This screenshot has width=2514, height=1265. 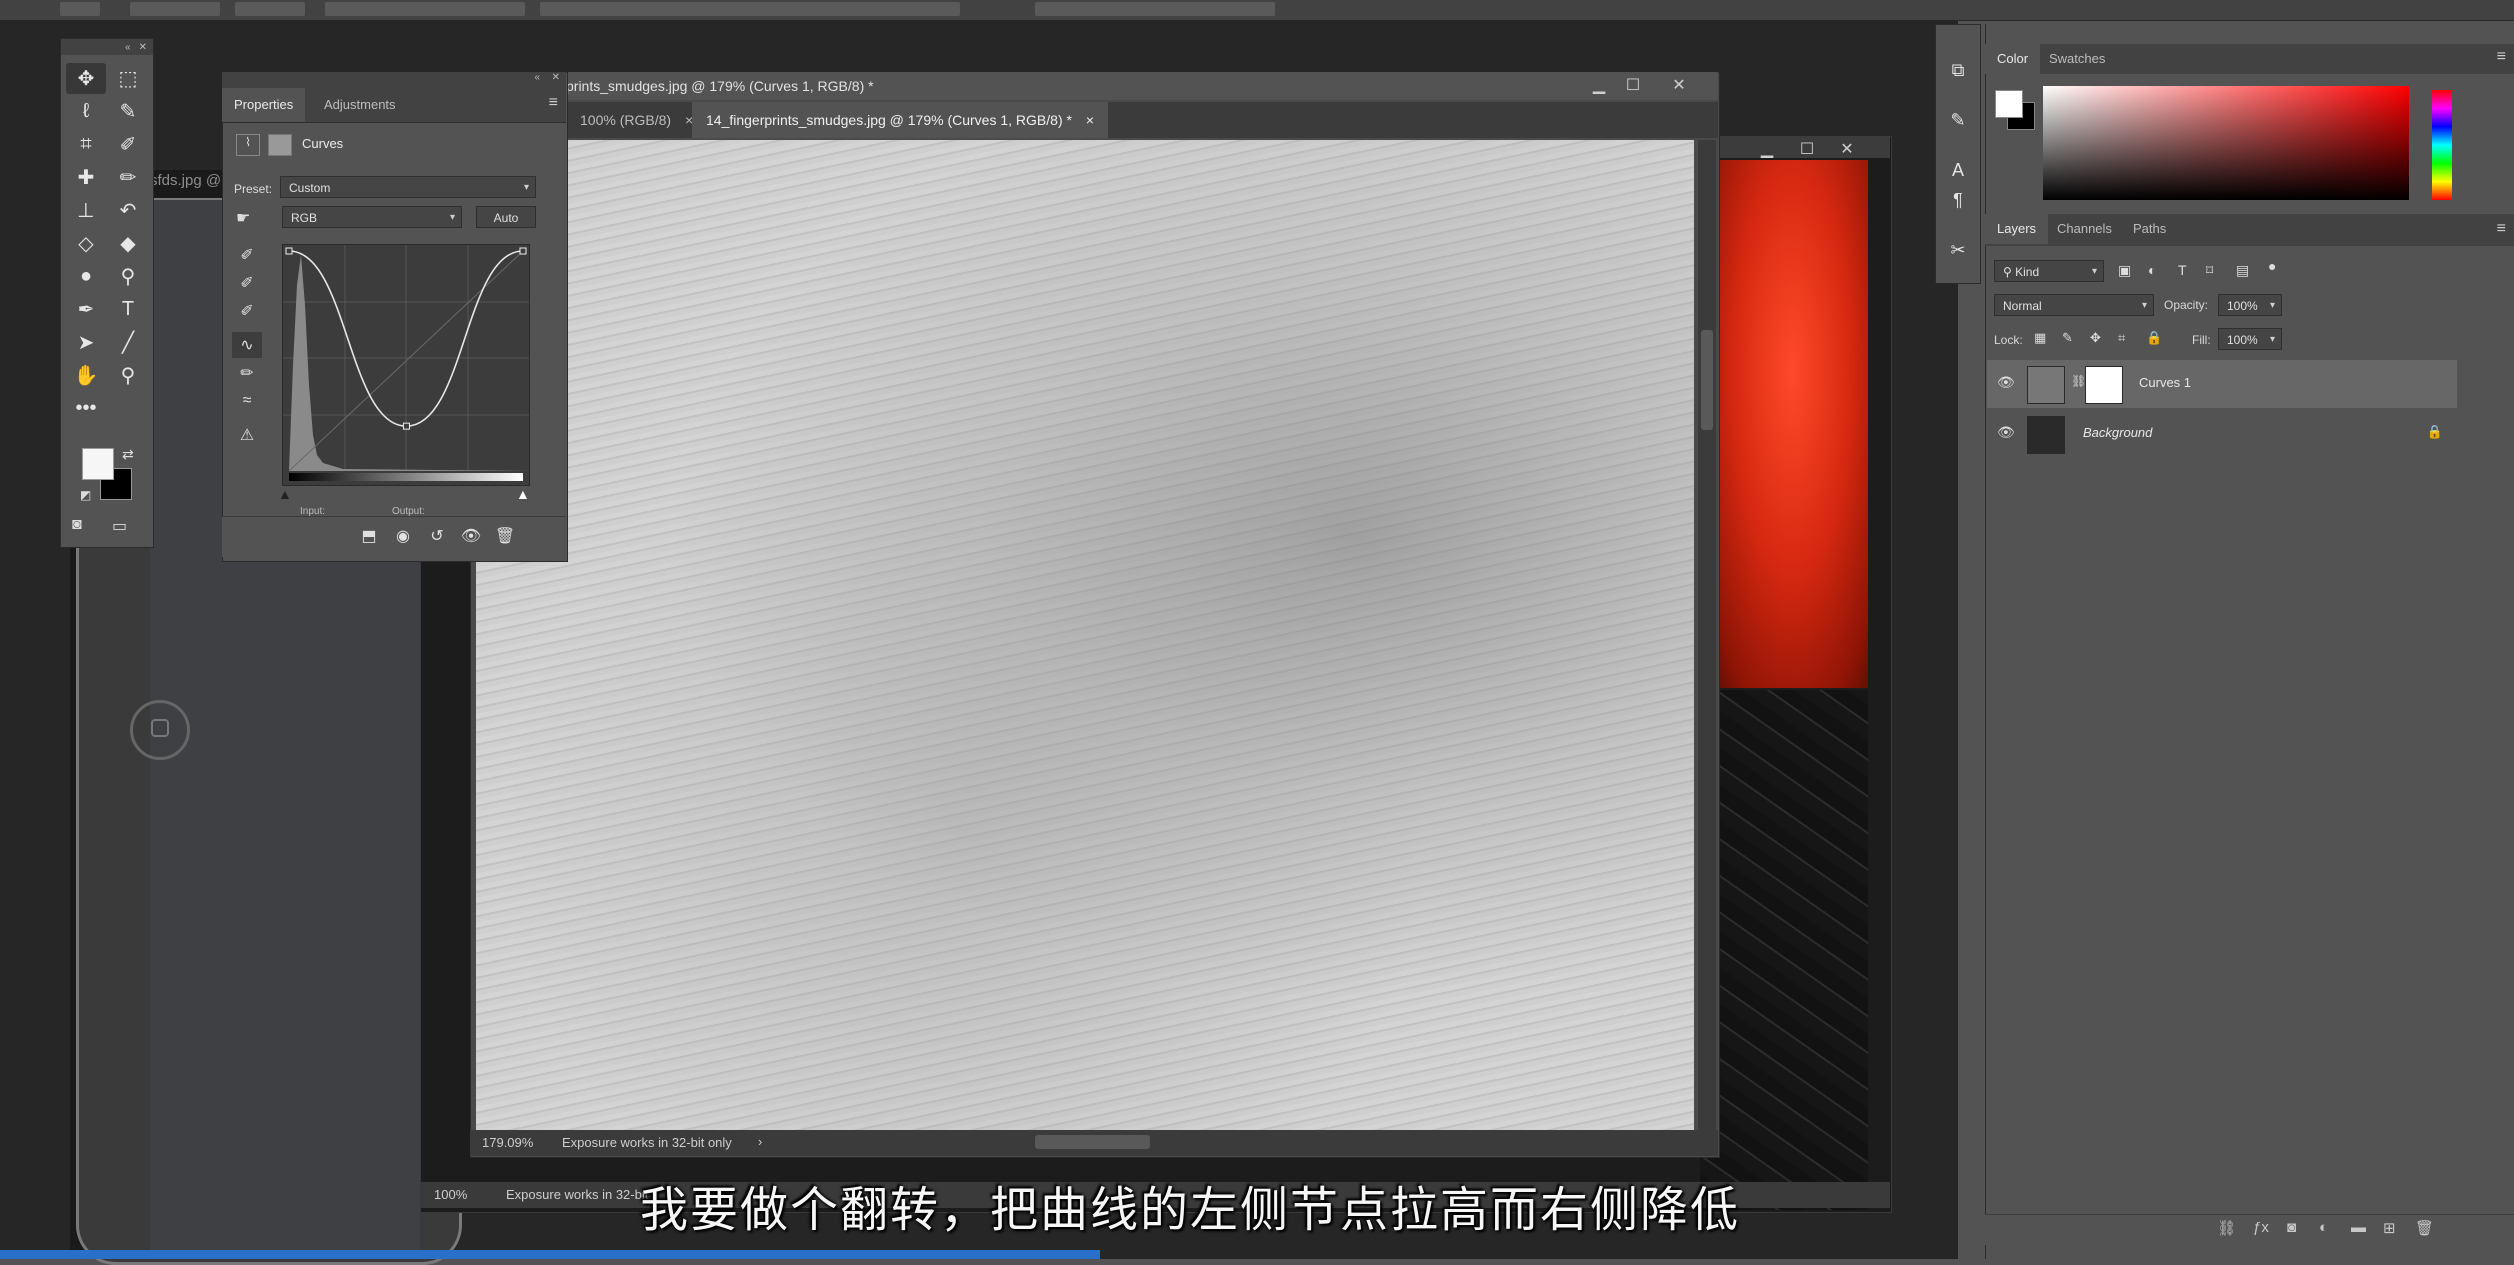 I want to click on channel-select: RGB ▾, so click(x=372, y=217).